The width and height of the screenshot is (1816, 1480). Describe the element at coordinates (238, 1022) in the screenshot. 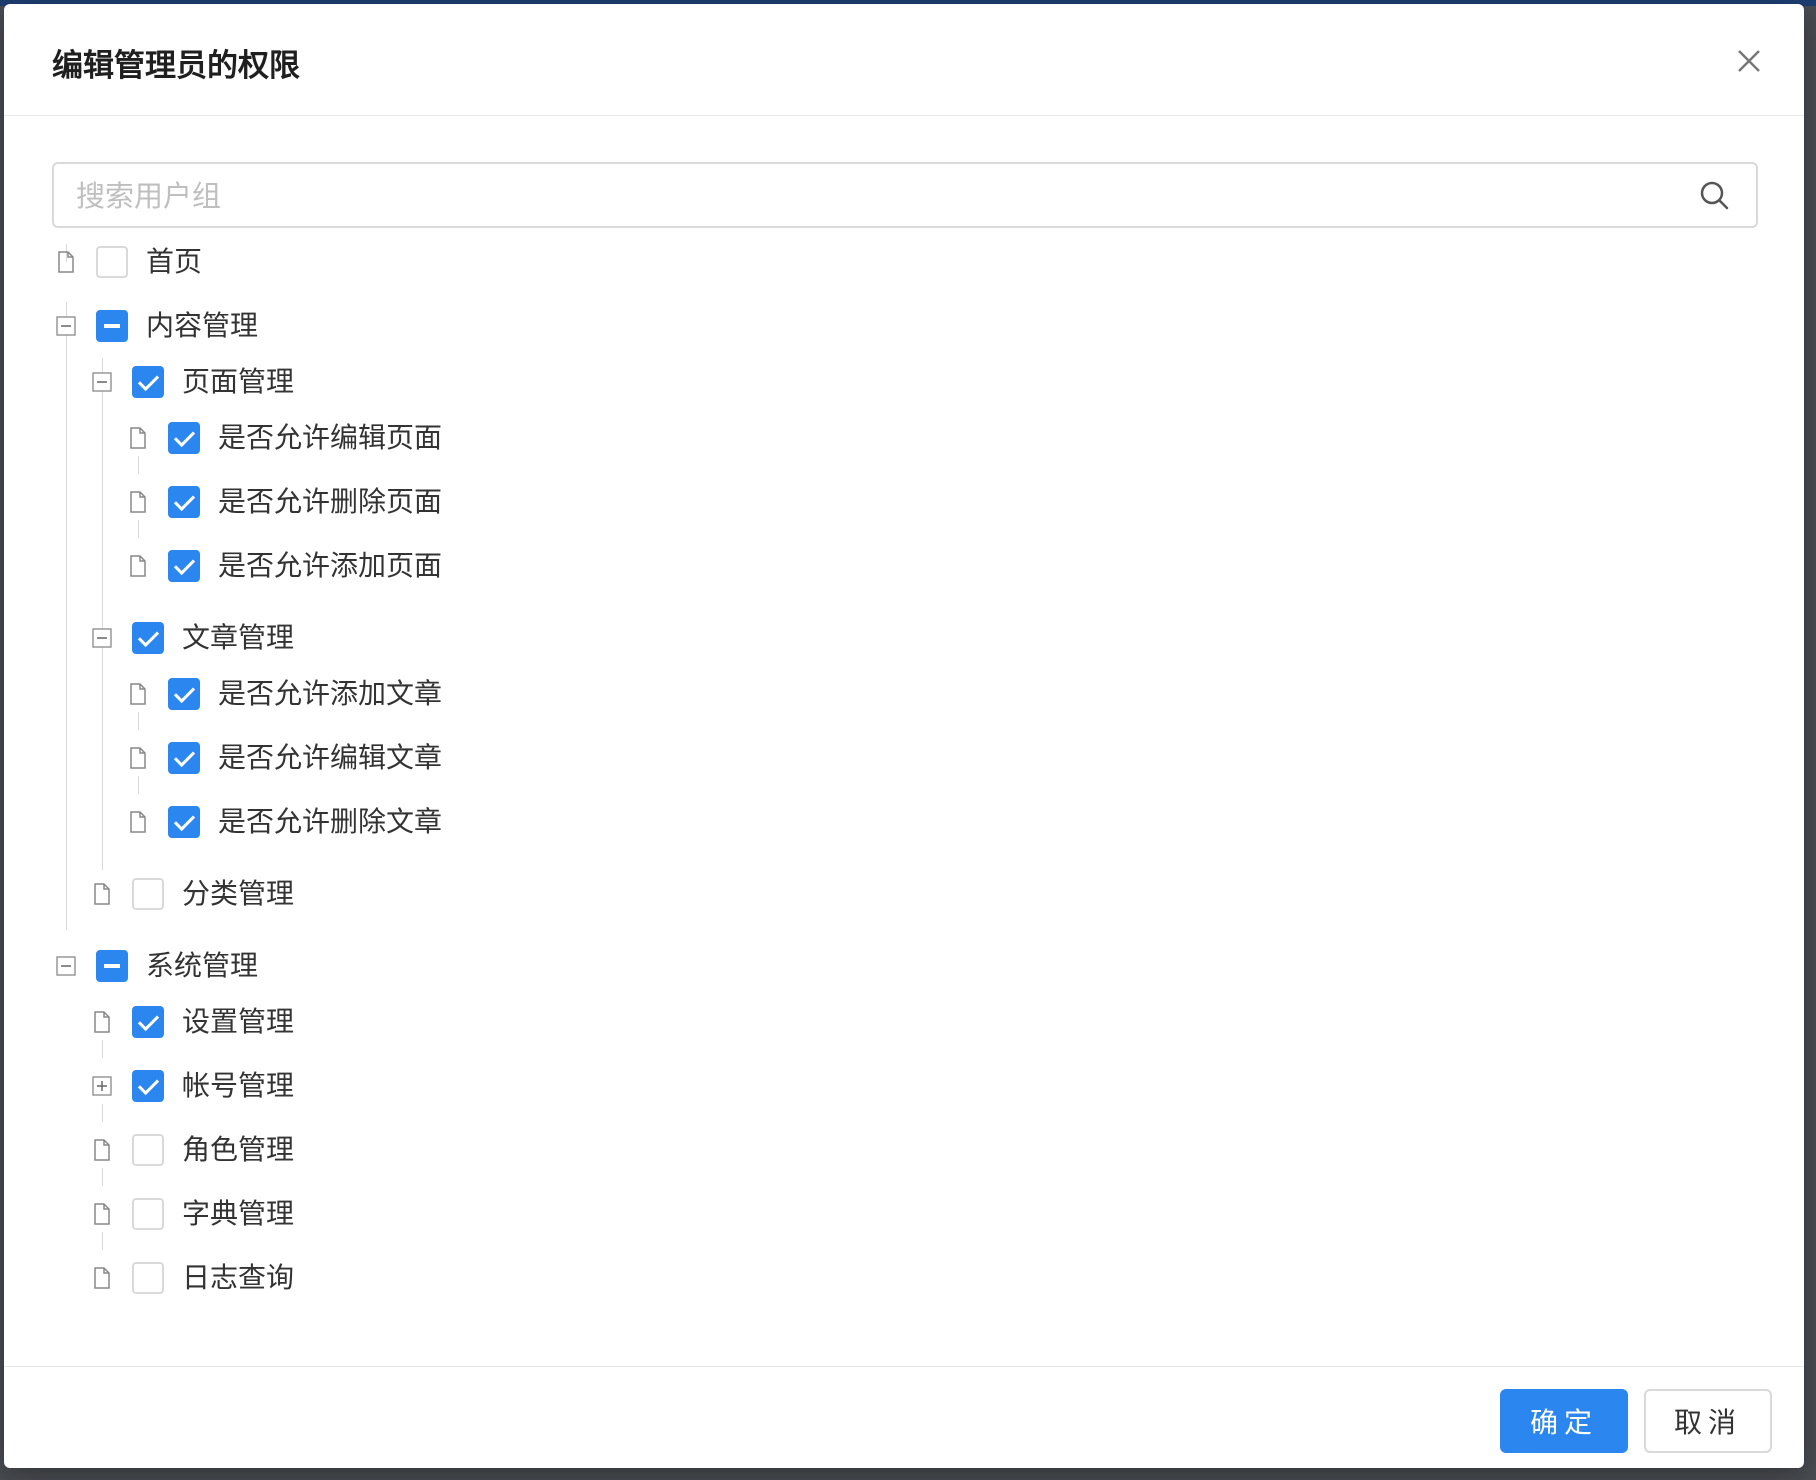

I see `tree-node-label: 设置管理` at that location.